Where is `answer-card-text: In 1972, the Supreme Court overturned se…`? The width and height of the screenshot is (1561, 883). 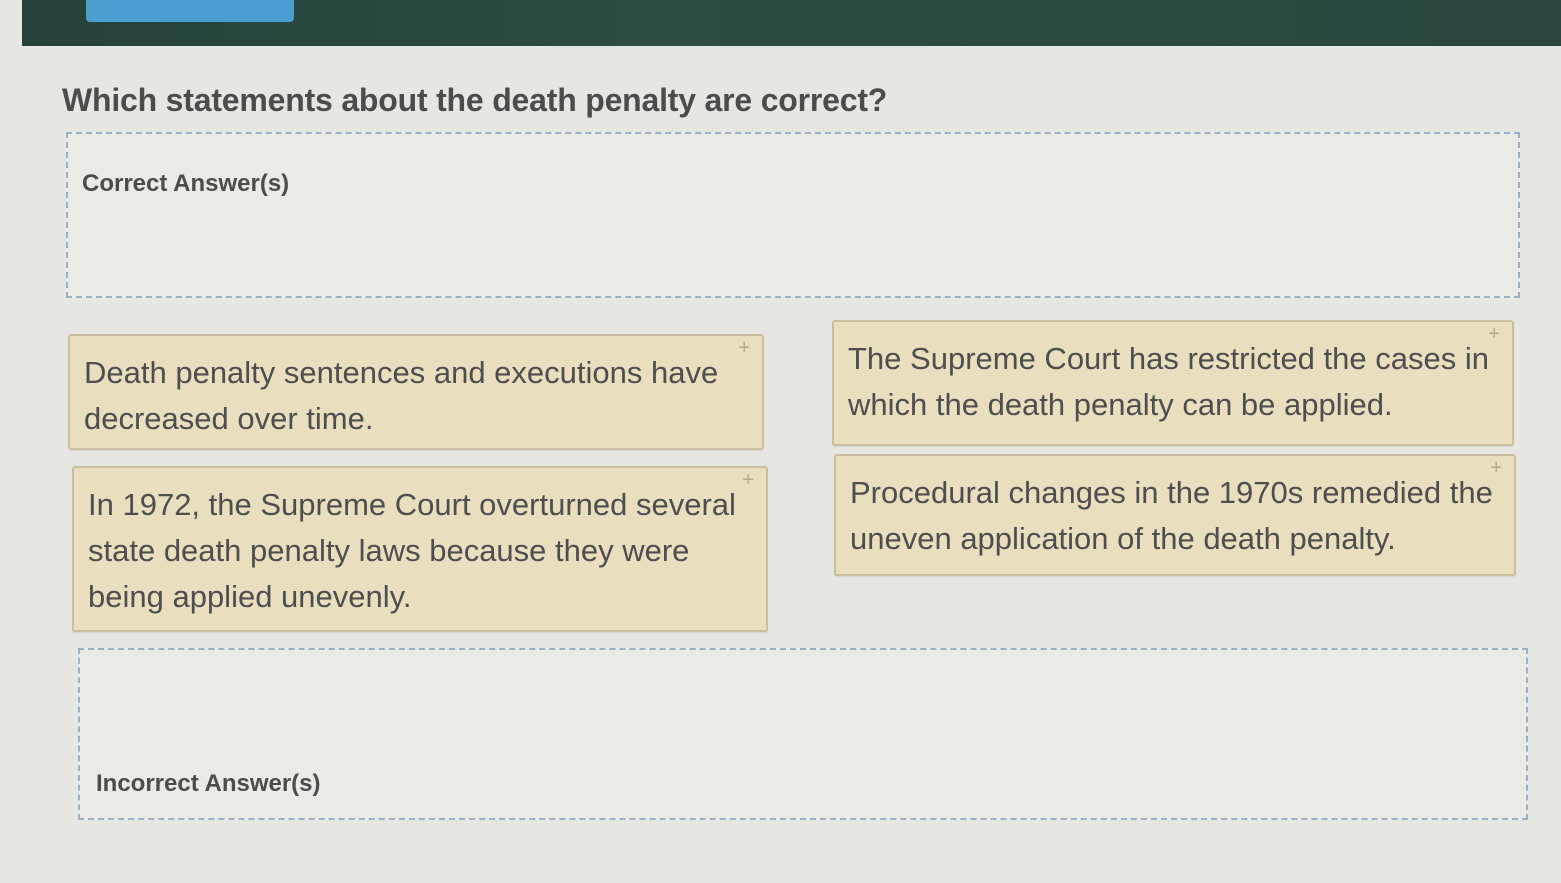 answer-card-text: In 1972, the Supreme Court overturned se… is located at coordinates (412, 550).